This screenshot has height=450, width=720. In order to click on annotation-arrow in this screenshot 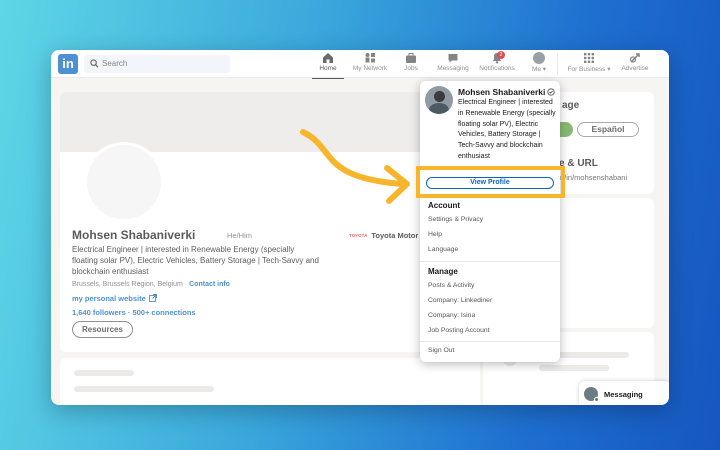, I will do `click(355, 166)`.